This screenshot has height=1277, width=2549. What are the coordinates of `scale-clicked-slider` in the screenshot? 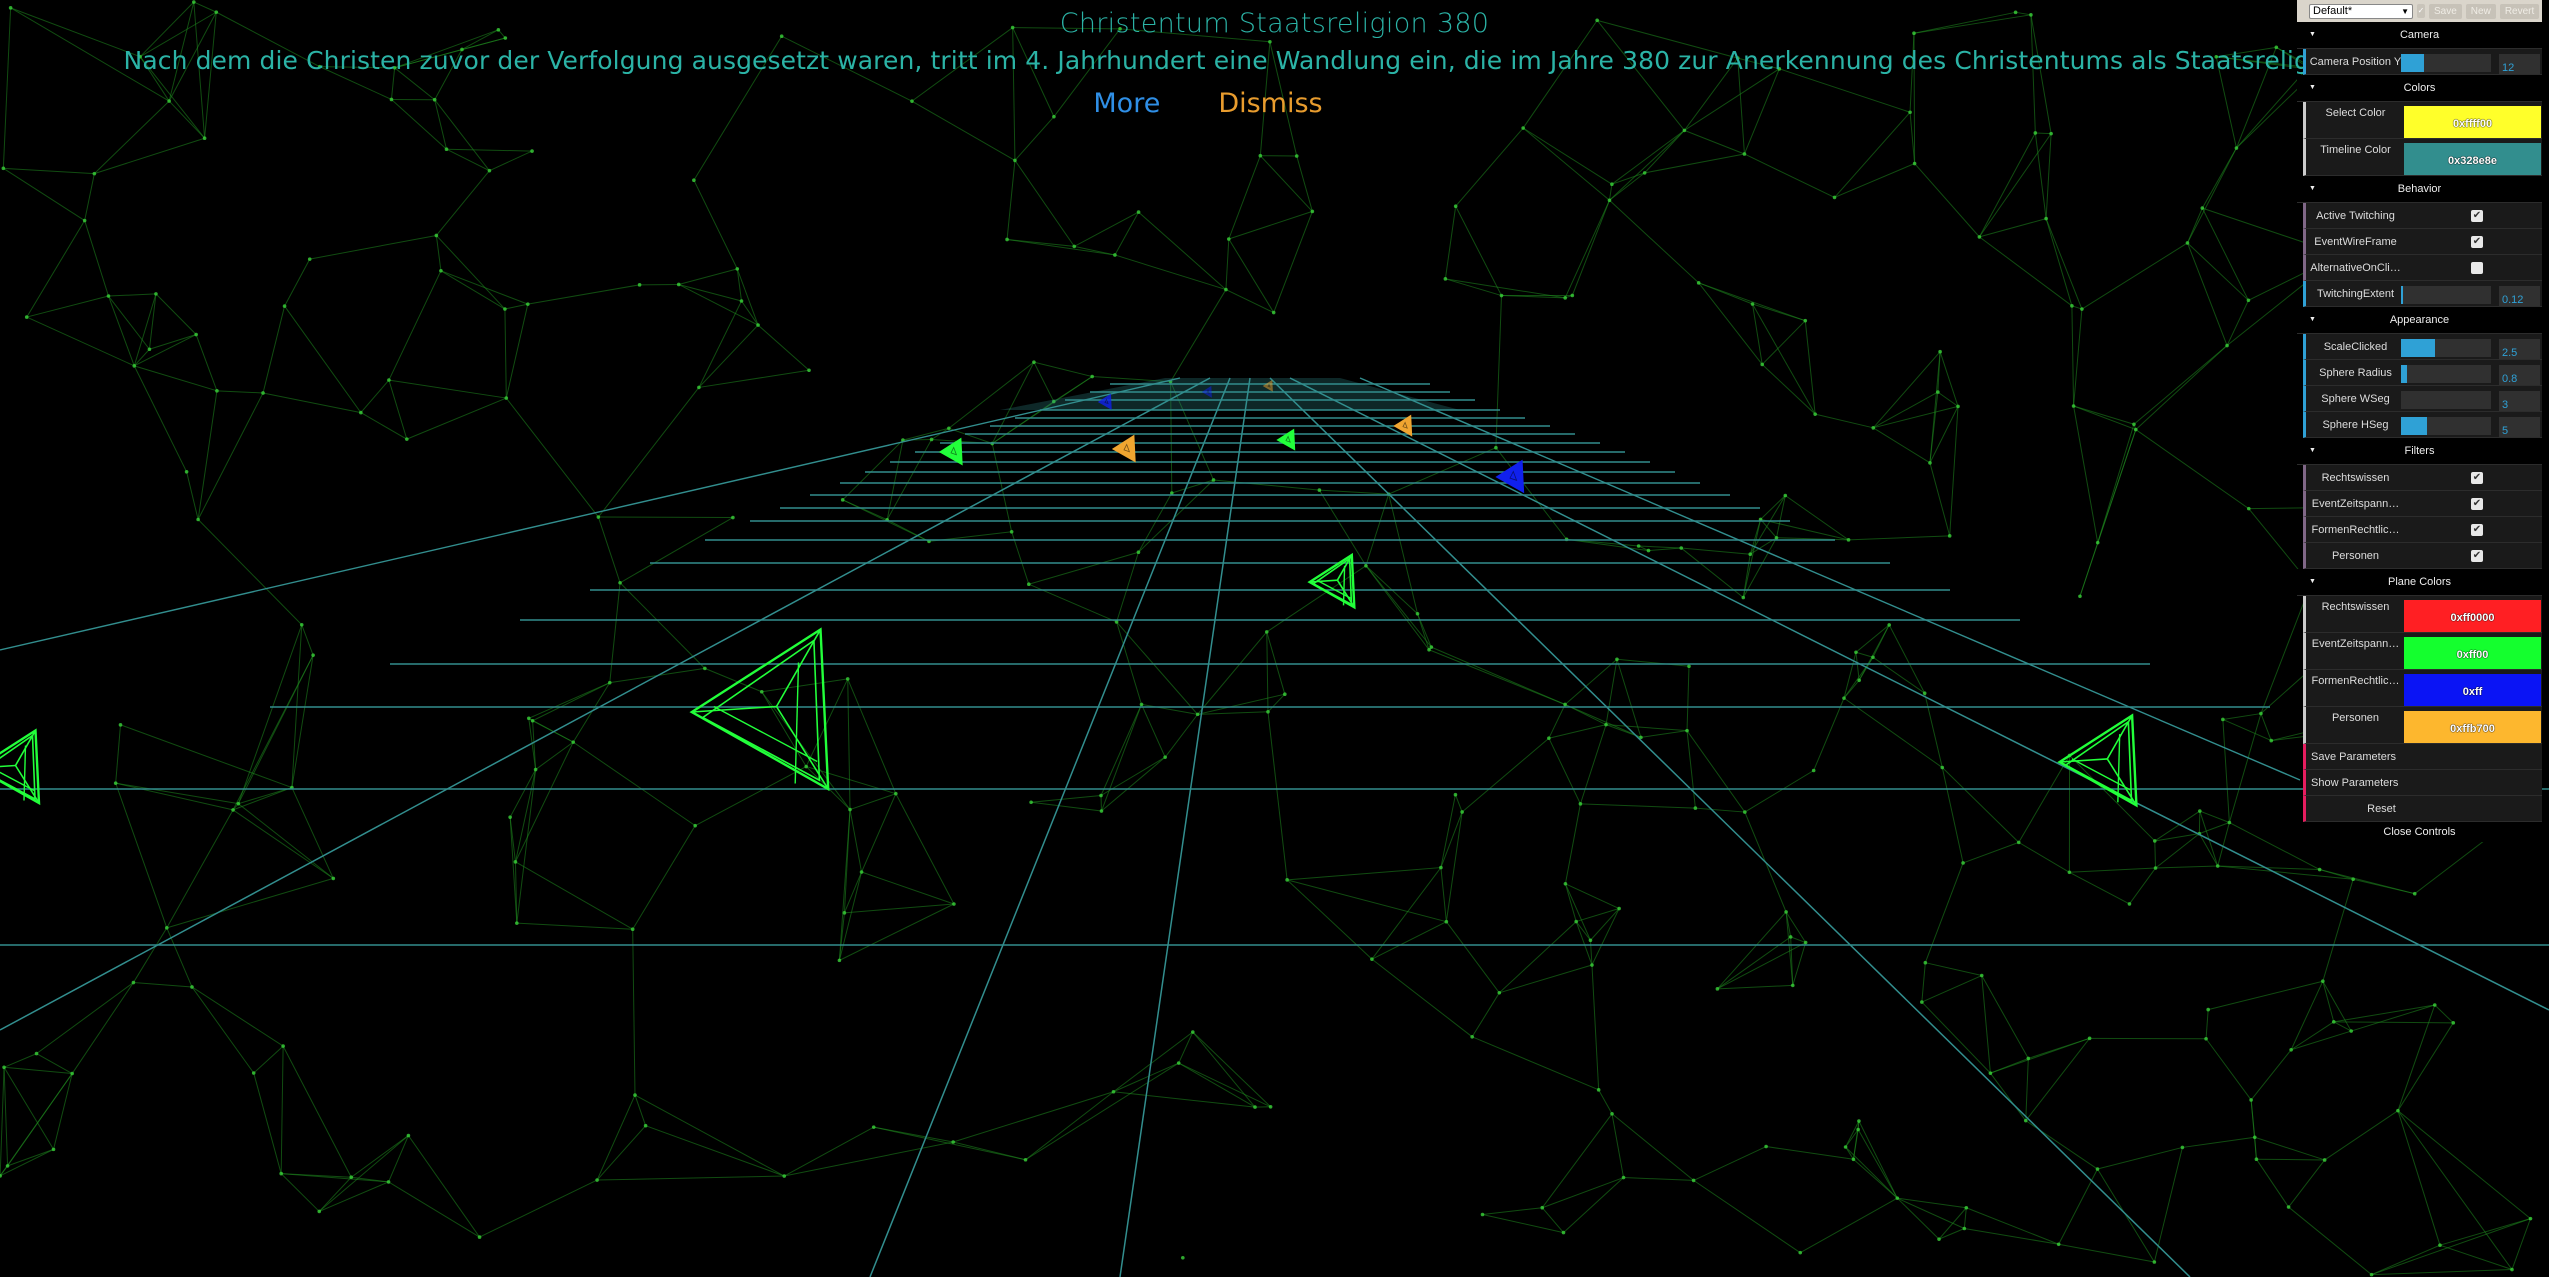 It's located at (2446, 348).